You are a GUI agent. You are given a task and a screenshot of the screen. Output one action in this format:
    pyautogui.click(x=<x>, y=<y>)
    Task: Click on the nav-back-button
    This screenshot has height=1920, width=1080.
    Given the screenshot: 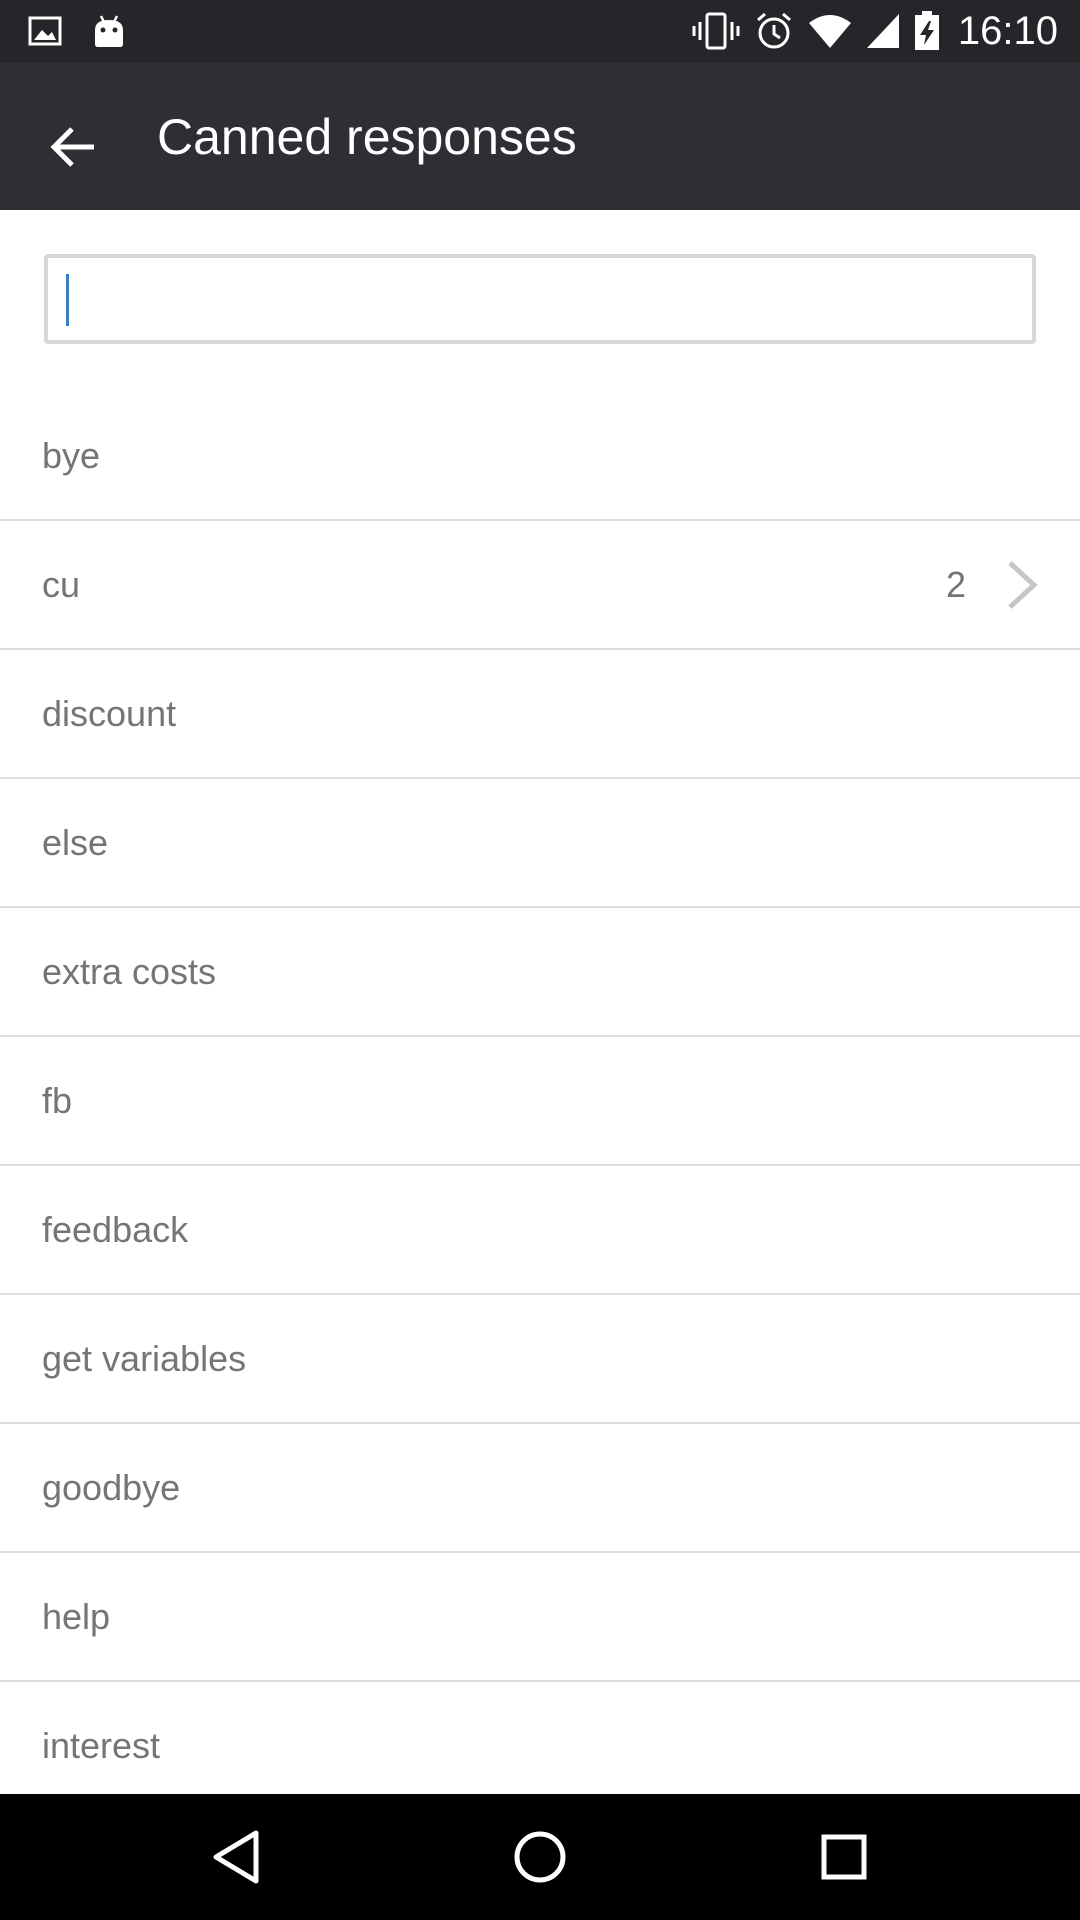 What is the action you would take?
    pyautogui.click(x=236, y=1857)
    